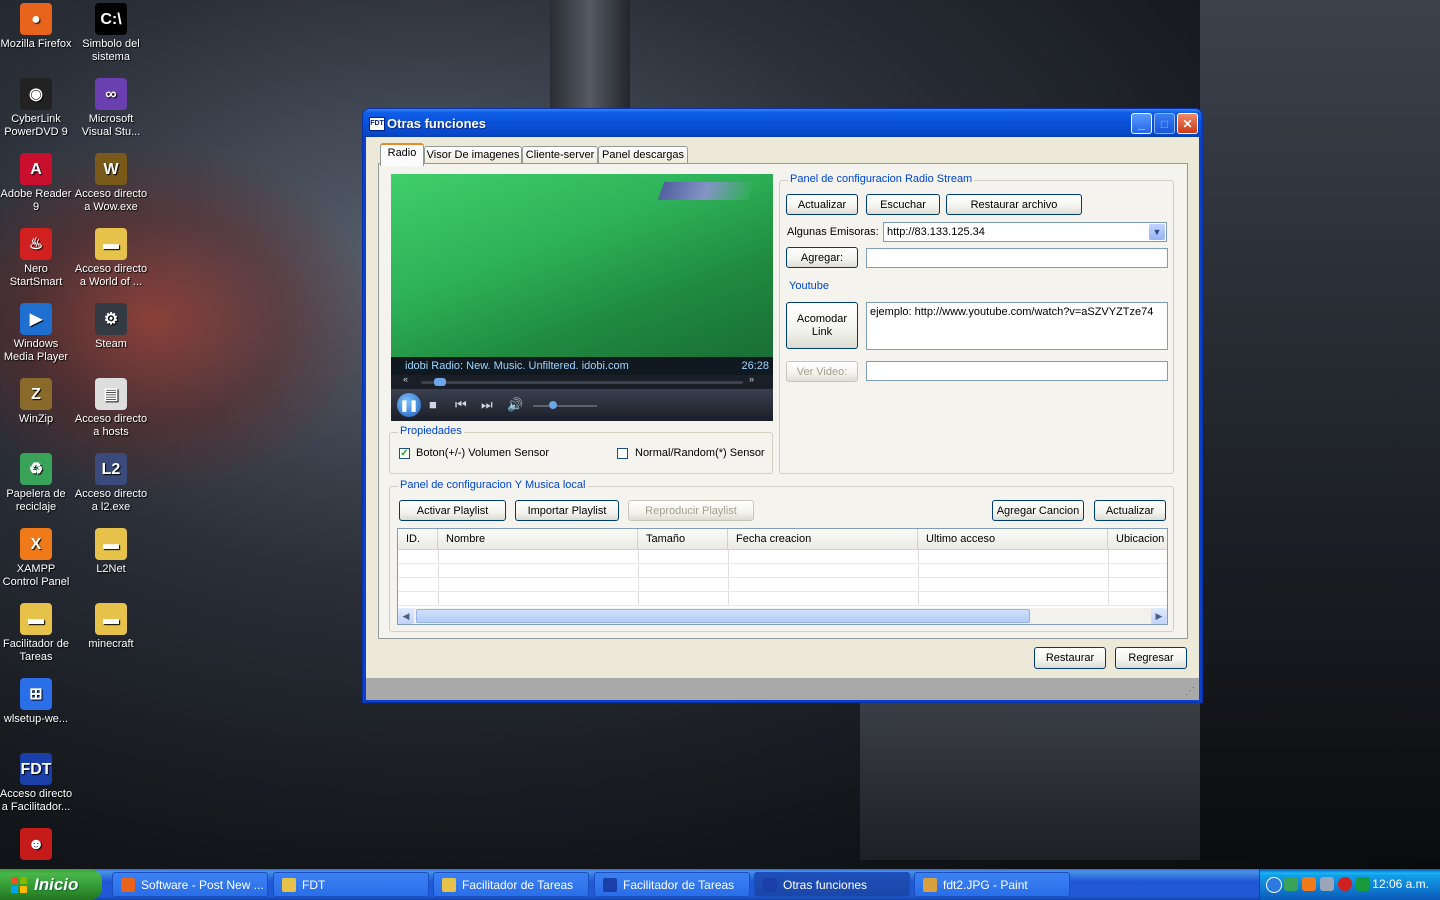  I want to click on ver-video-input, so click(1017, 371).